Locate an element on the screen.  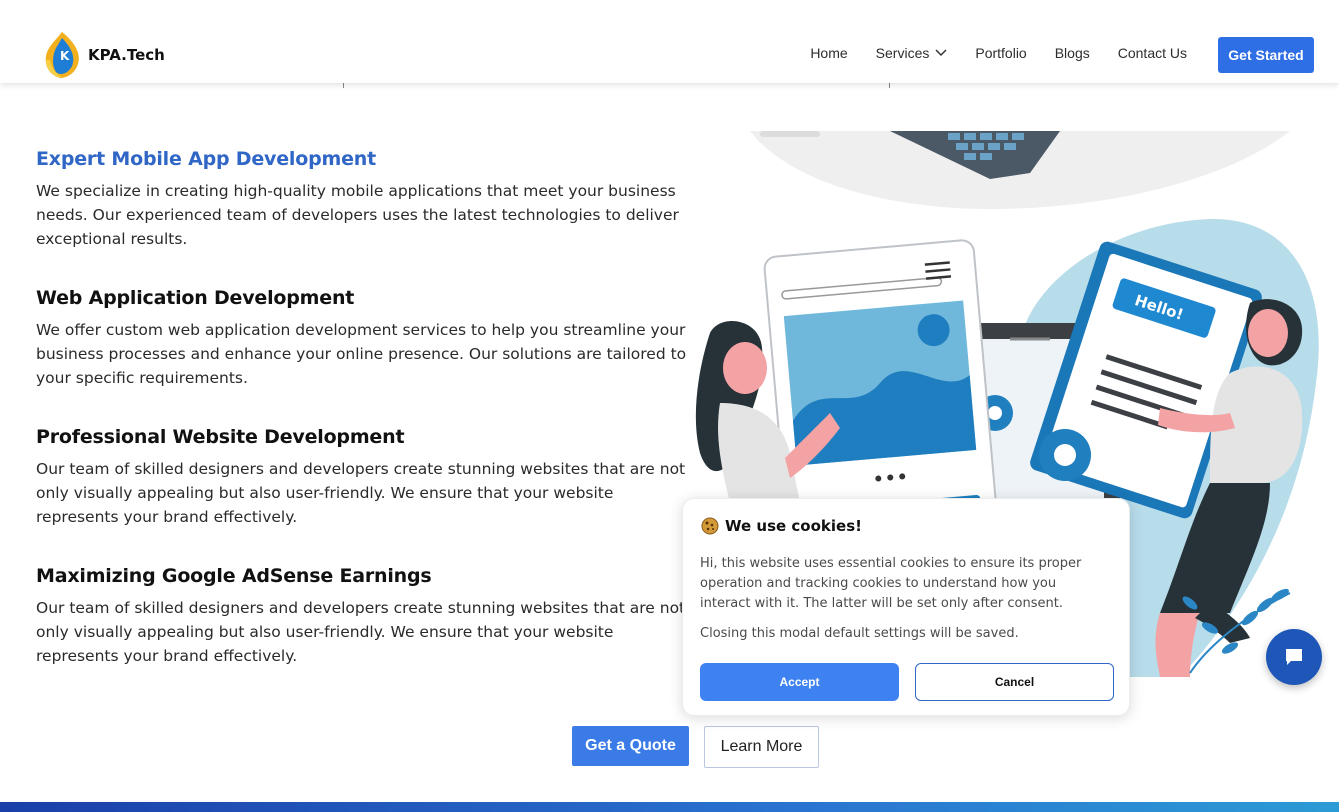
nav-services: Services is located at coordinates (912, 53).